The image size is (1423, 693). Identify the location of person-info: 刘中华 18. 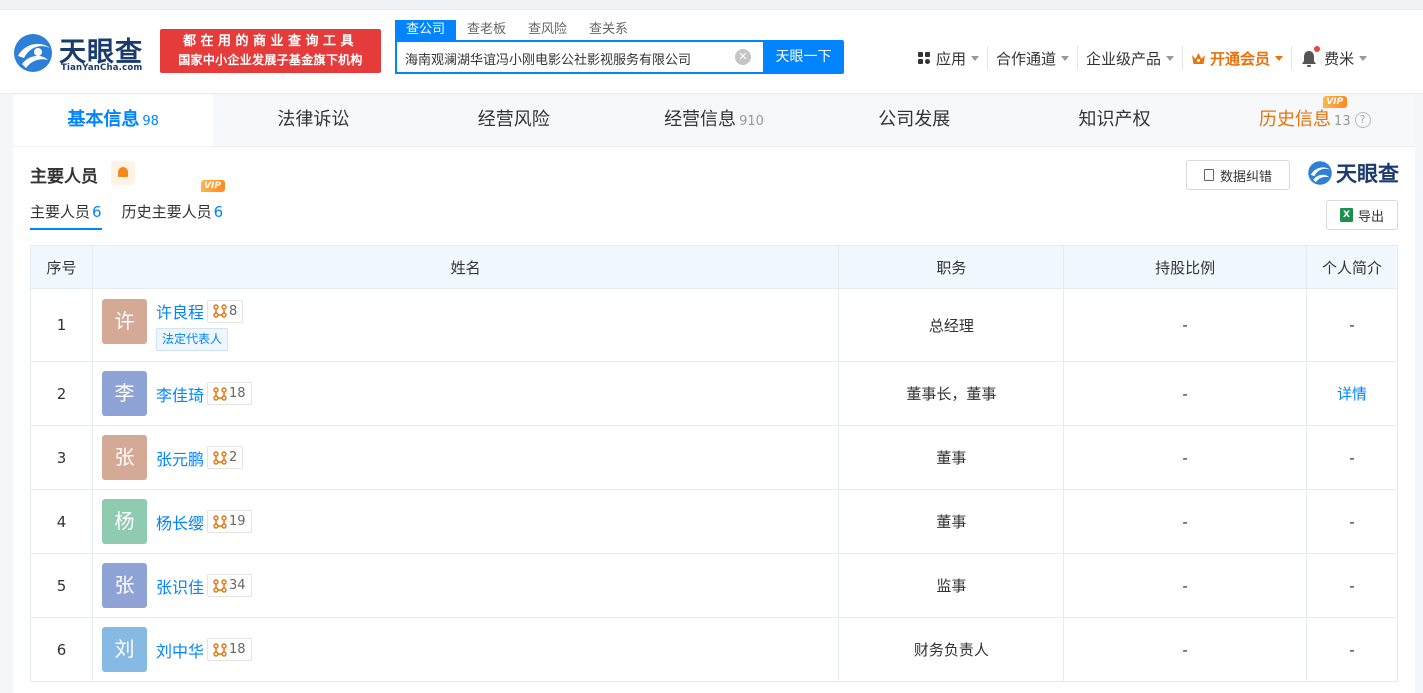
(204, 650).